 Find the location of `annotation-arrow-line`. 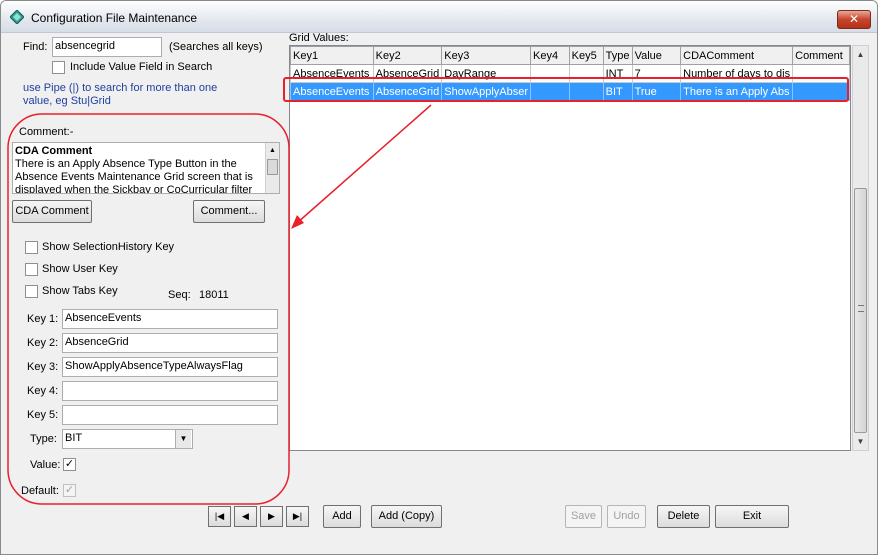

annotation-arrow-line is located at coordinates (364, 164).